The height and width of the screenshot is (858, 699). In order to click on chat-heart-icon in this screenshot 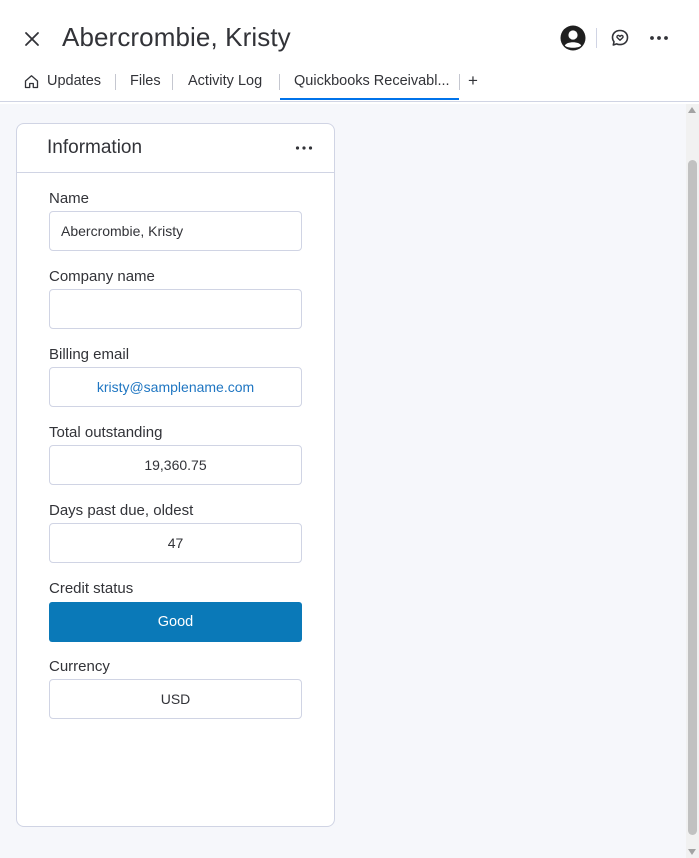, I will do `click(620, 38)`.